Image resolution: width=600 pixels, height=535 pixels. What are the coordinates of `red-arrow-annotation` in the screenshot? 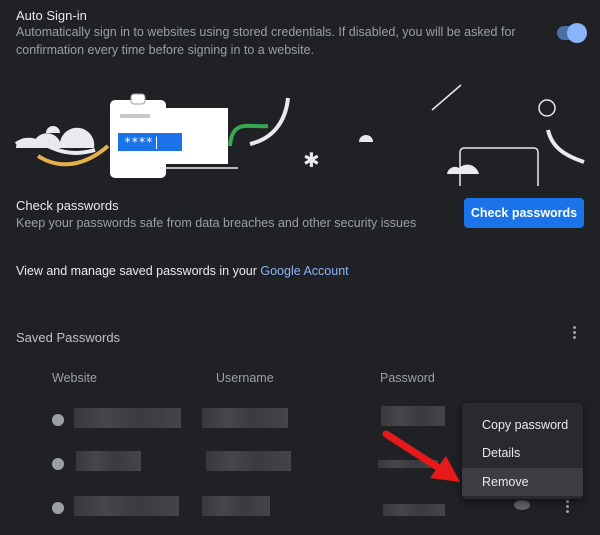 It's located at (421, 456).